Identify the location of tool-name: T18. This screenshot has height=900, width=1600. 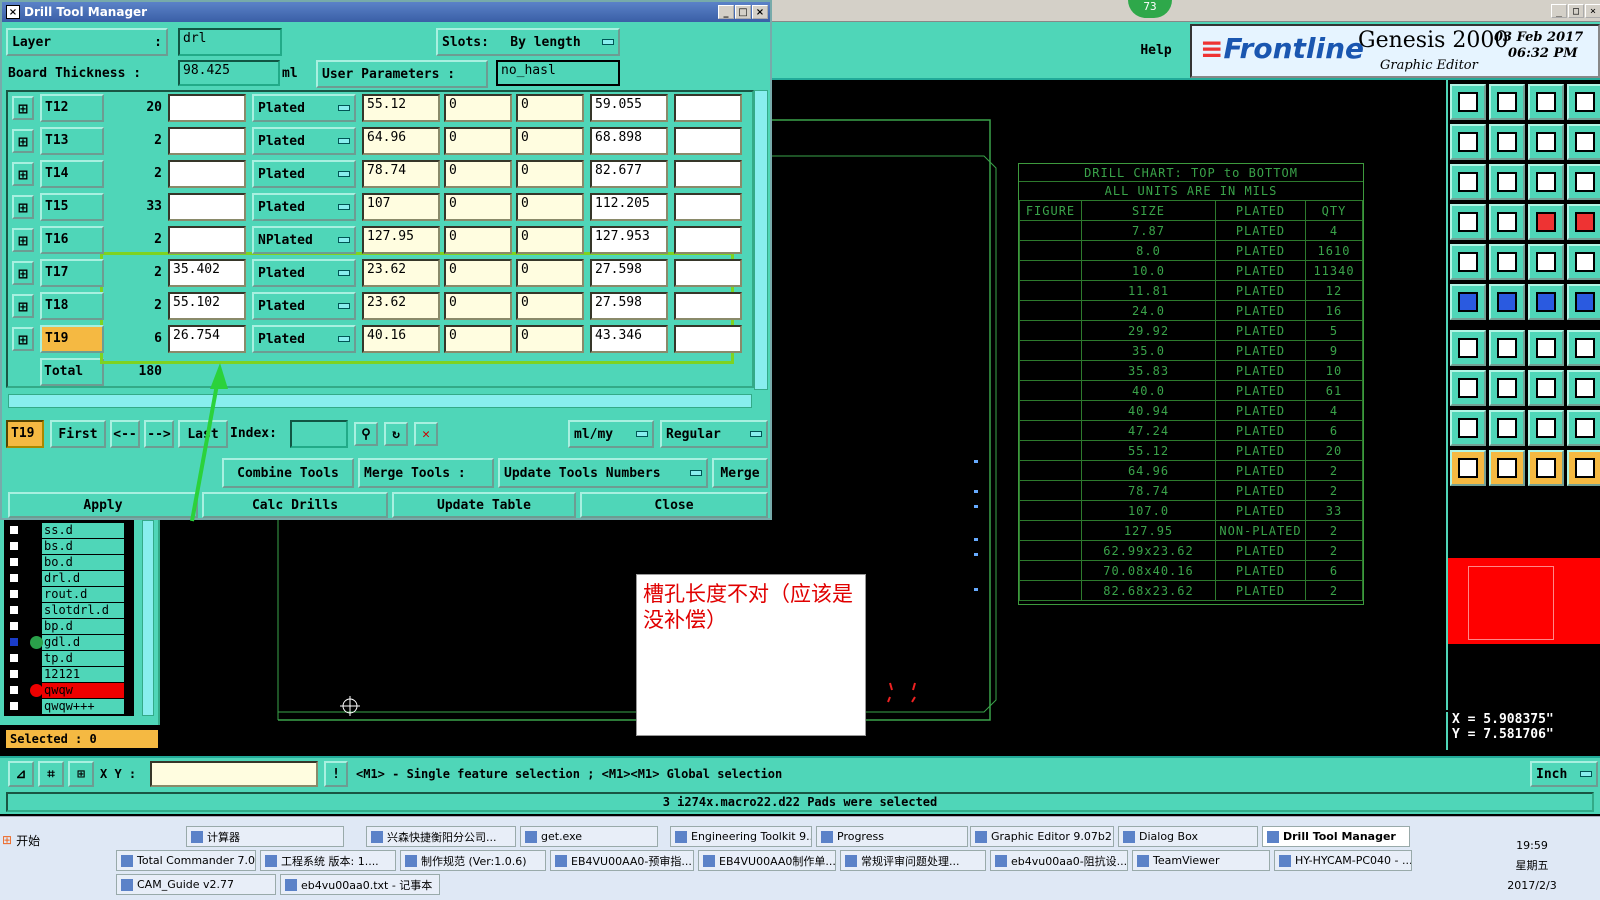
(72, 306).